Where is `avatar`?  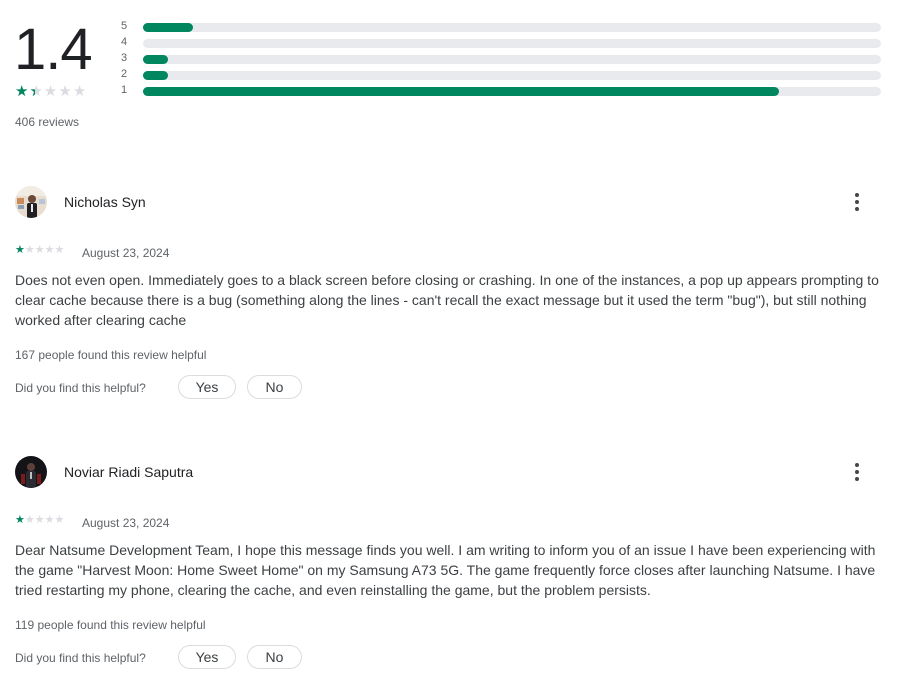
avatar is located at coordinates (31, 472).